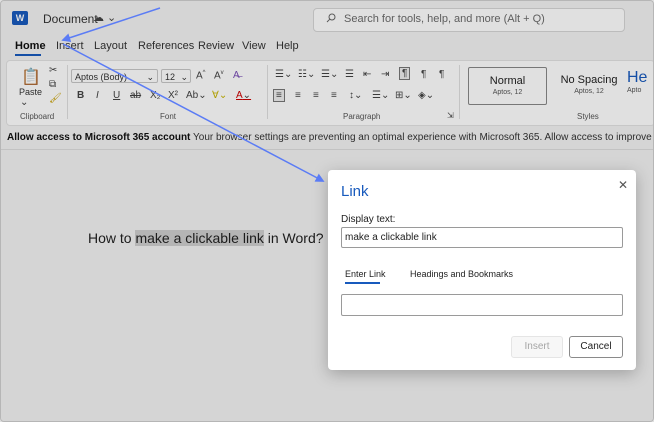 This screenshot has width=654, height=422. Describe the element at coordinates (537, 347) in the screenshot. I see `insert-button: Insert` at that location.